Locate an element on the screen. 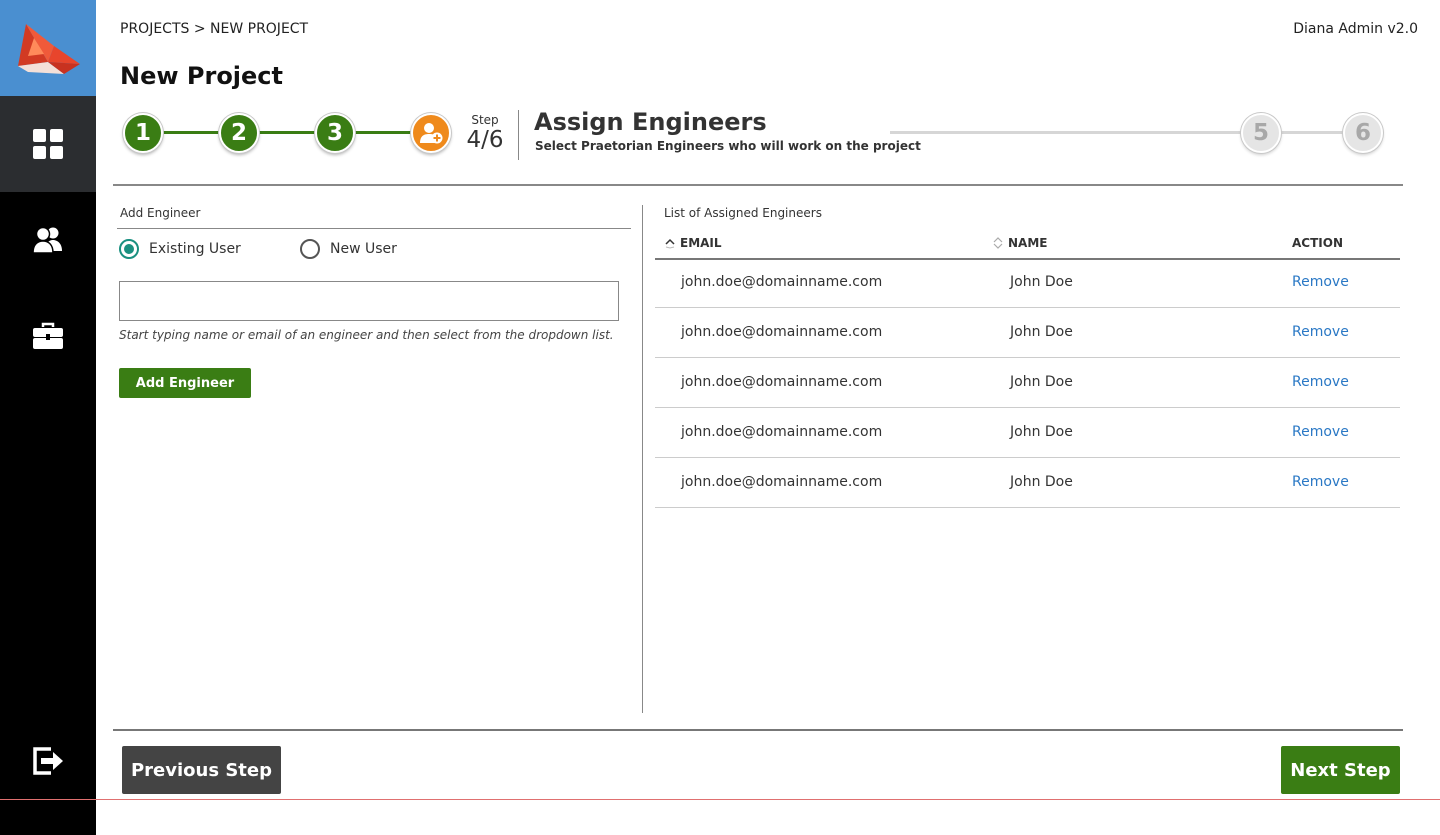 The image size is (1440, 835). dashboard-icon is located at coordinates (48, 144).